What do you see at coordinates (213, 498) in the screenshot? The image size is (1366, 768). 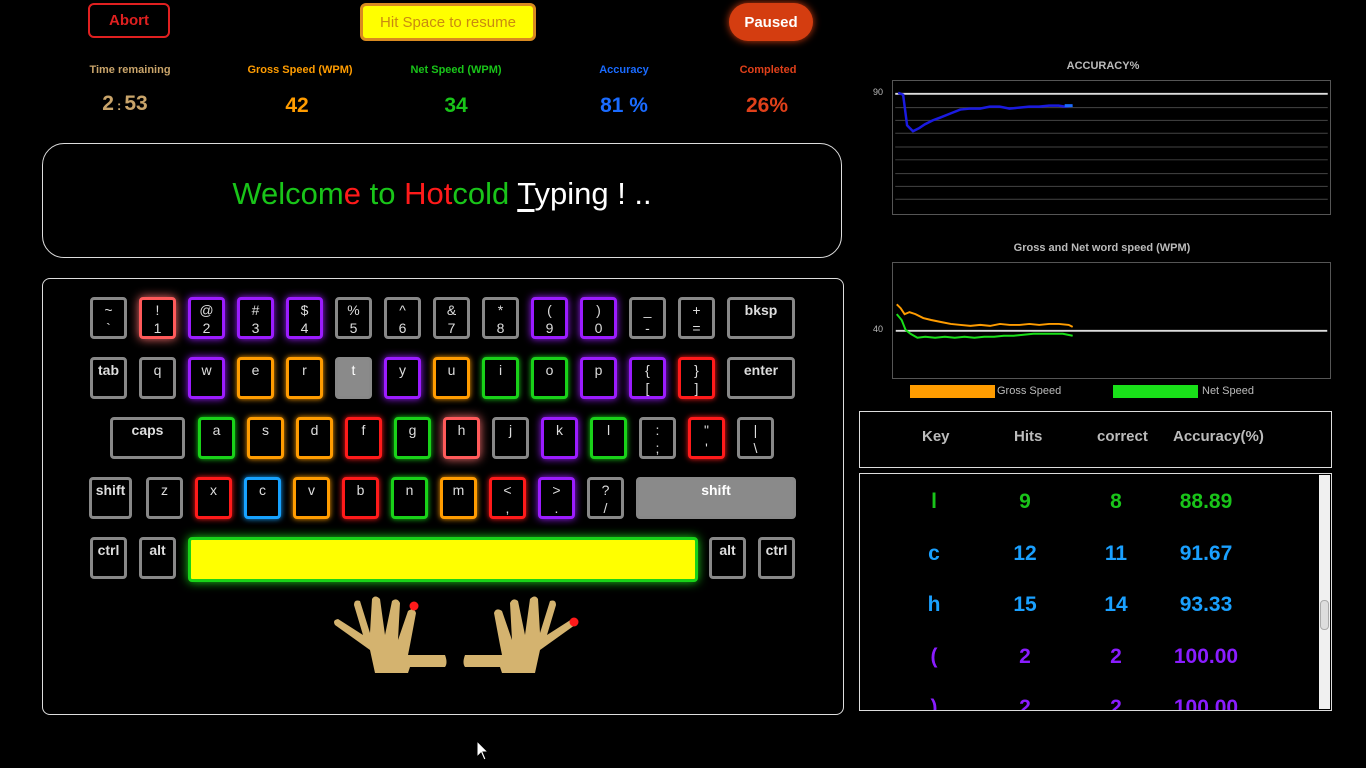 I see `key-x: x` at bounding box center [213, 498].